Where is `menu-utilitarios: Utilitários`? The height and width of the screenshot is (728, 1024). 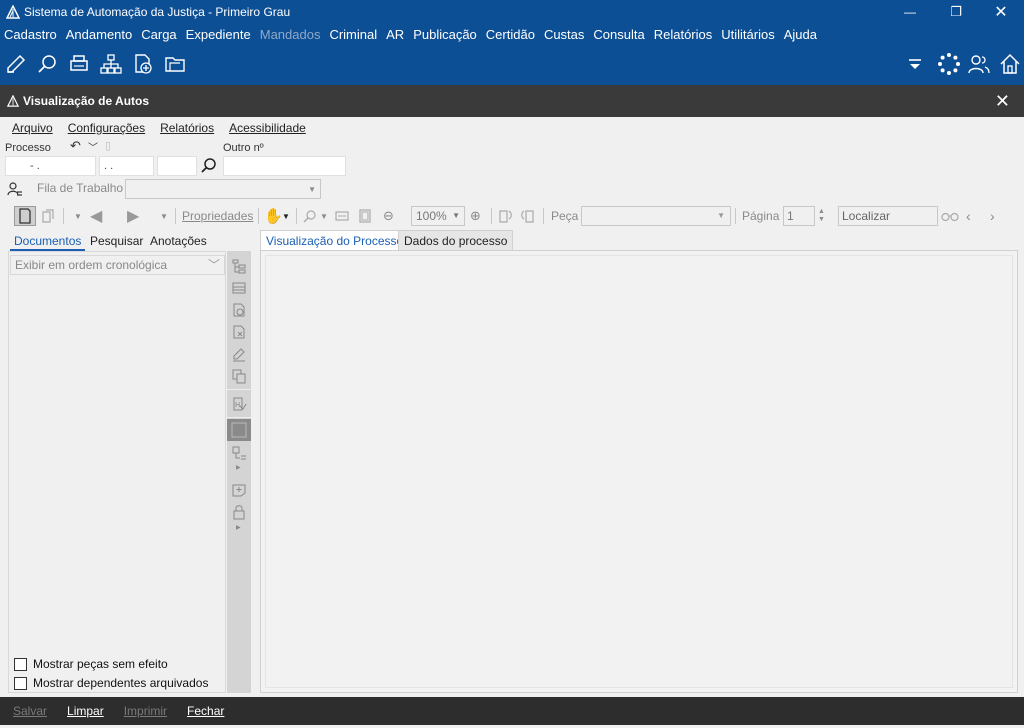 menu-utilitarios: Utilitários is located at coordinates (747, 34).